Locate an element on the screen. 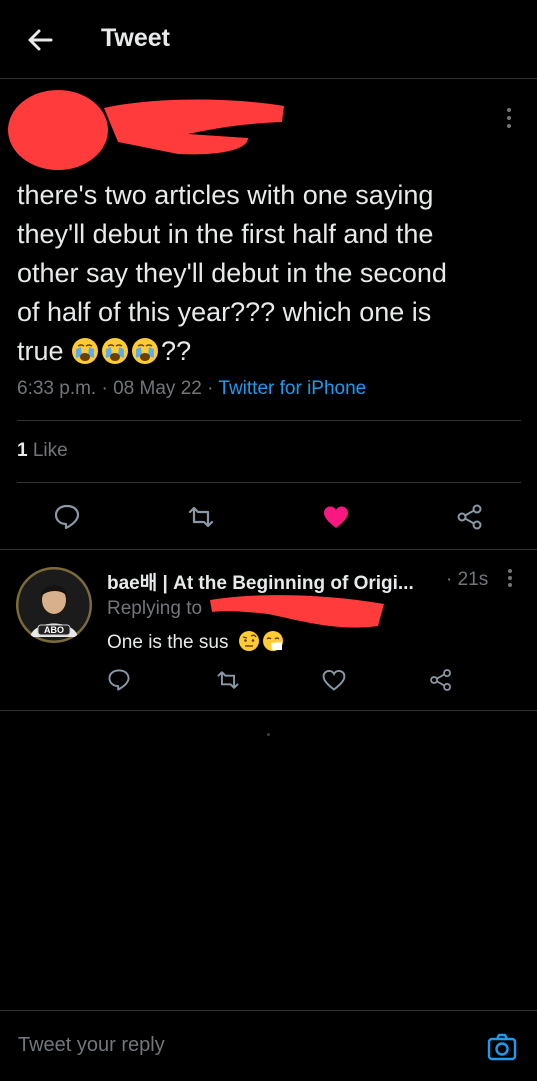 The width and height of the screenshot is (537, 1081). reply-text-content: One is the sus is located at coordinates (168, 642).